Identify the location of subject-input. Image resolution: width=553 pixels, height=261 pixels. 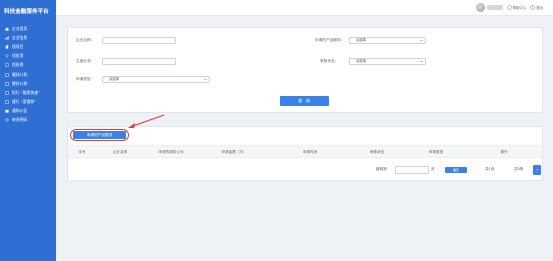
(139, 61).